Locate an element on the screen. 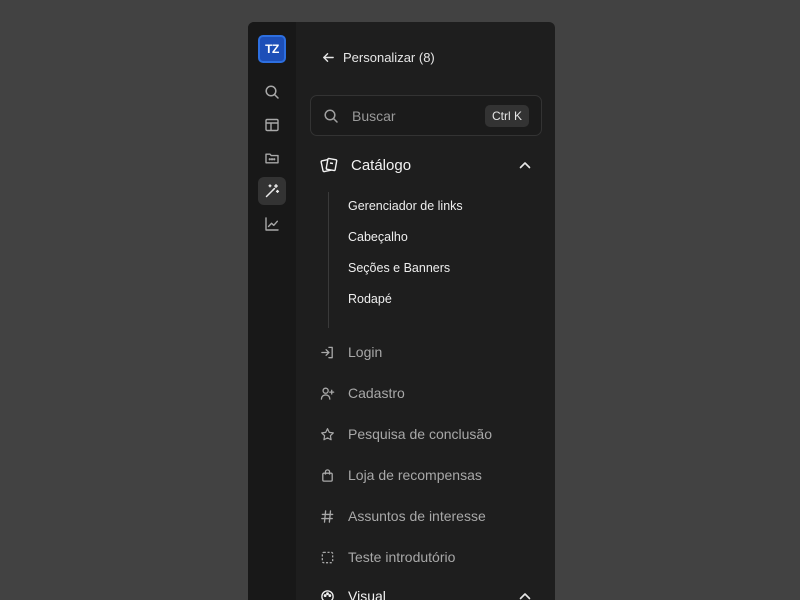 This screenshot has height=600, width=800. dashed-square-icon is located at coordinates (327, 557).